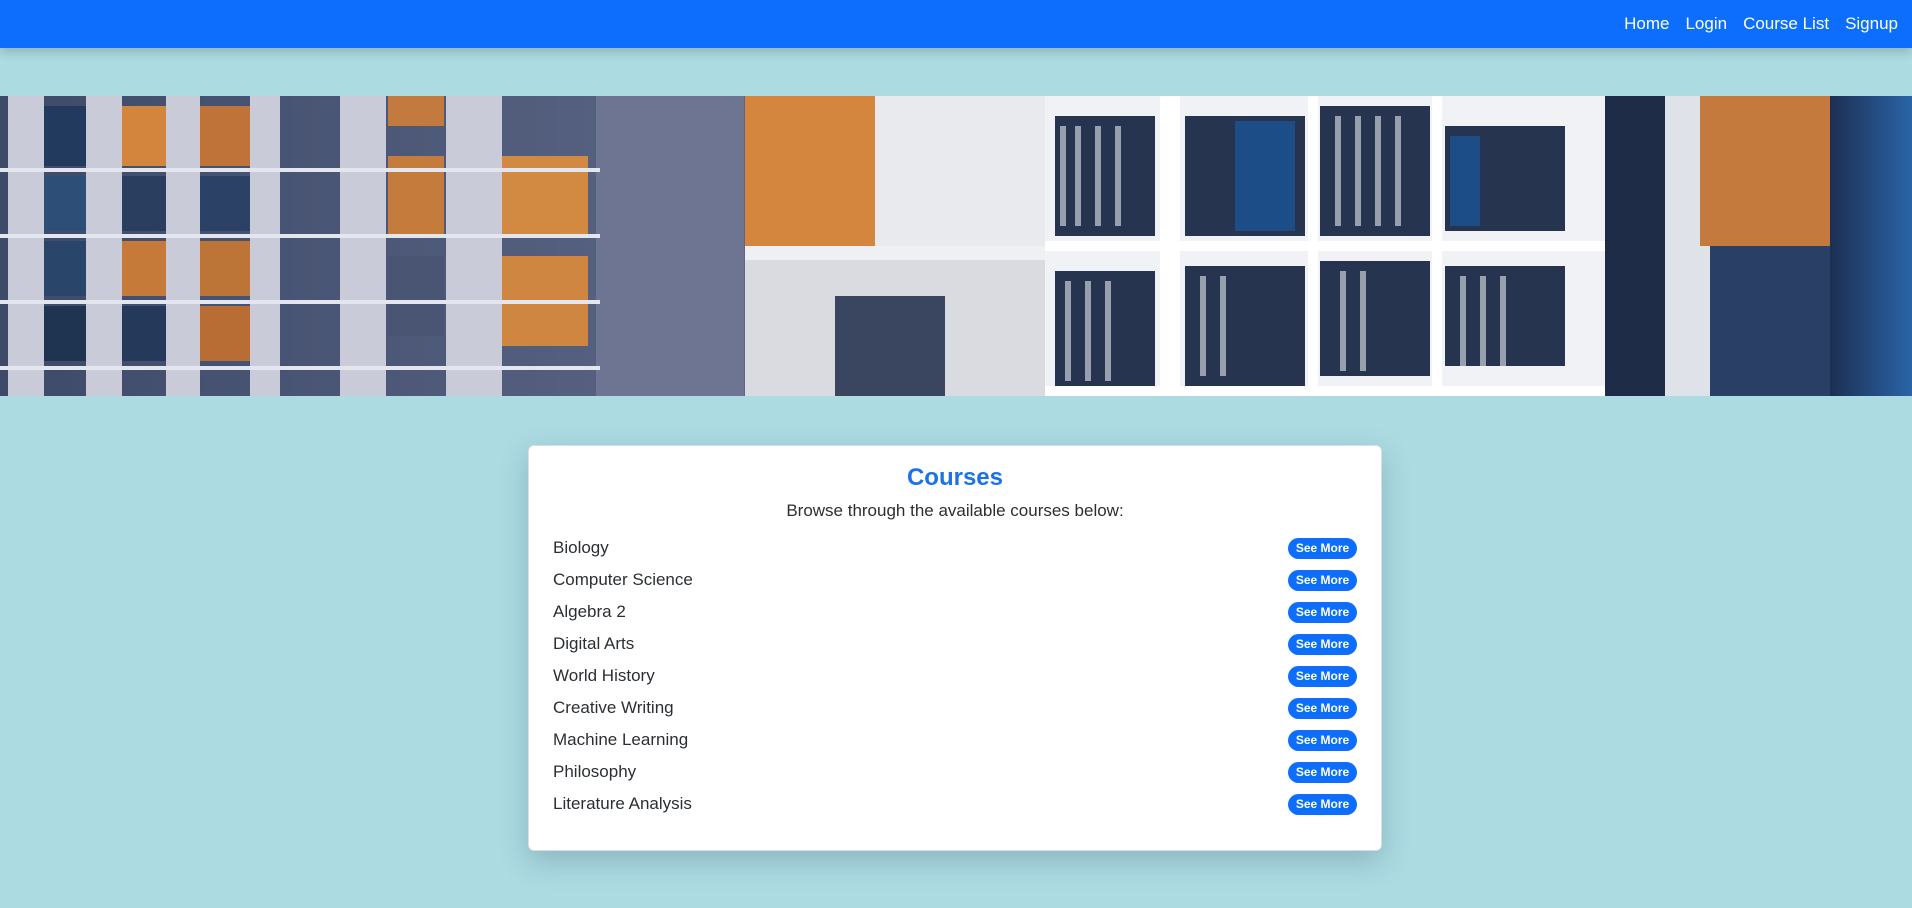 Image resolution: width=1912 pixels, height=908 pixels. What do you see at coordinates (595, 771) in the screenshot?
I see `course-name: Philosophy` at bounding box center [595, 771].